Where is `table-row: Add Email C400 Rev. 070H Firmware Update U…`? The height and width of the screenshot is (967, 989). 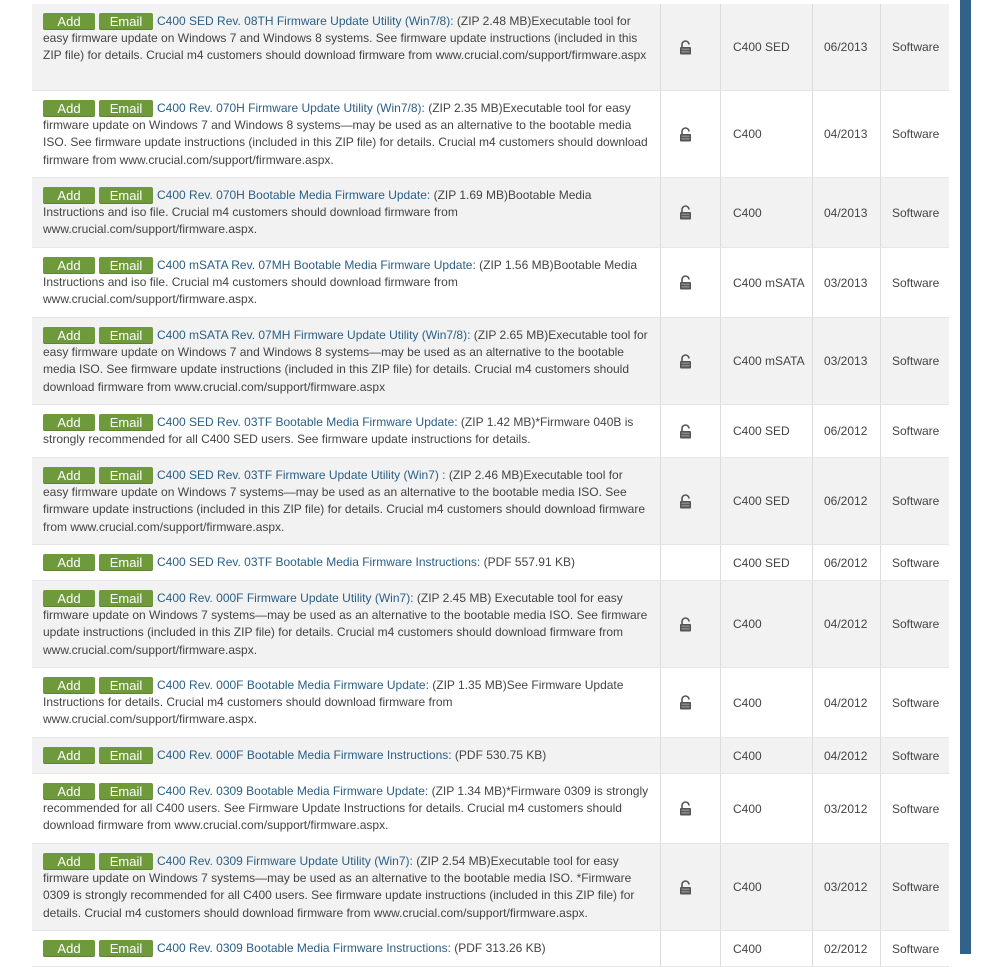
table-row: Add Email C400 Rev. 070H Firmware Update U… is located at coordinates (490, 134).